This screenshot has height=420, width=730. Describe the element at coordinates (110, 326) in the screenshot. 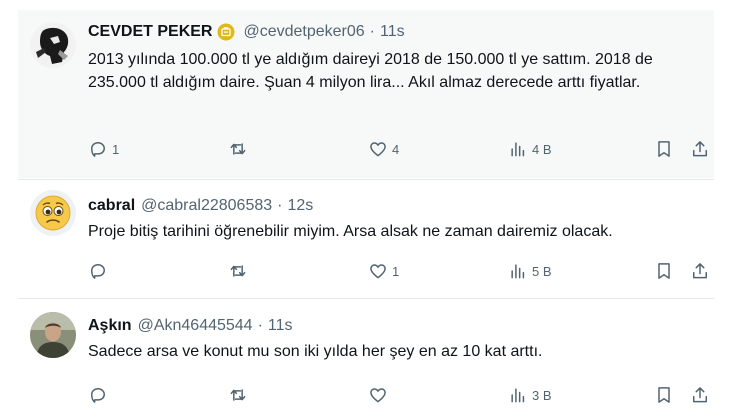

I see `author-name: Aşkın` at that location.